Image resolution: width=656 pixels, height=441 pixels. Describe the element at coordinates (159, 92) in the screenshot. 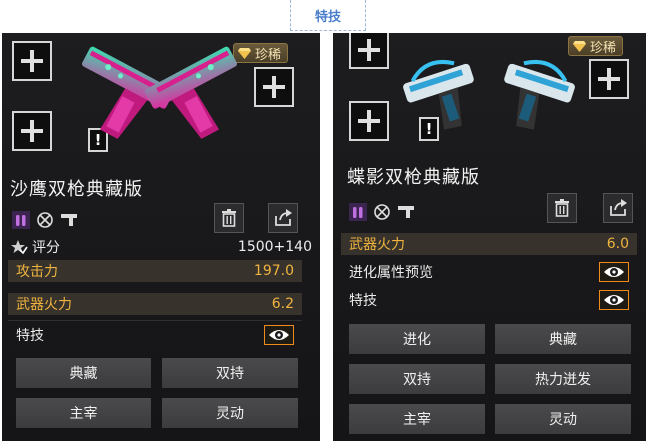

I see `weapon-image-desert-eagle-dual` at that location.